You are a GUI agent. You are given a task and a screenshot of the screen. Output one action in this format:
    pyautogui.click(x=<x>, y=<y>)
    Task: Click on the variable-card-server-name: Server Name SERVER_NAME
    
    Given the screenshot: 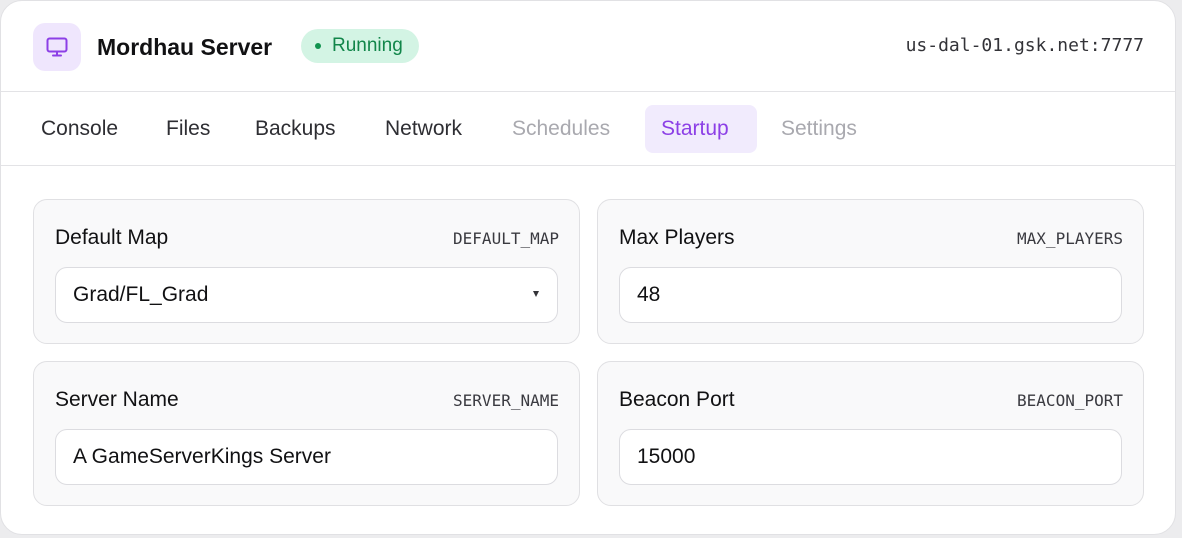 What is the action you would take?
    pyautogui.click(x=306, y=433)
    